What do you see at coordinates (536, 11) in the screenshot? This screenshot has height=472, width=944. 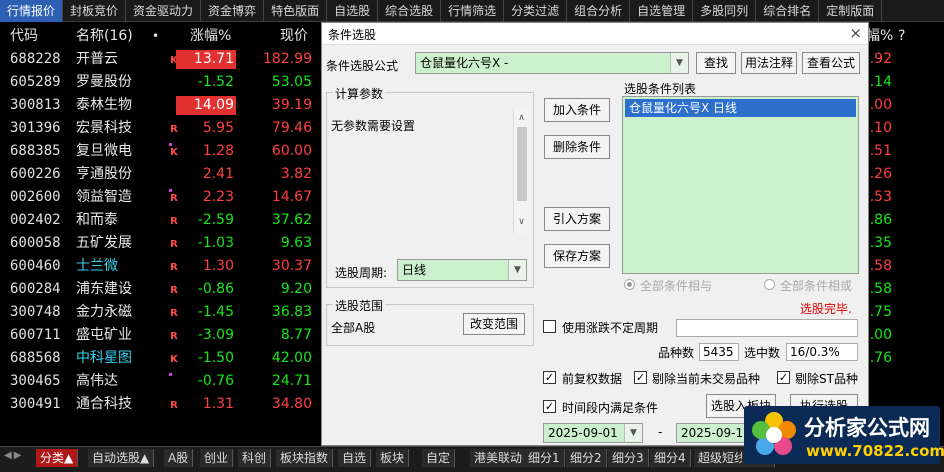 I see `top-tab: 分类过滤` at bounding box center [536, 11].